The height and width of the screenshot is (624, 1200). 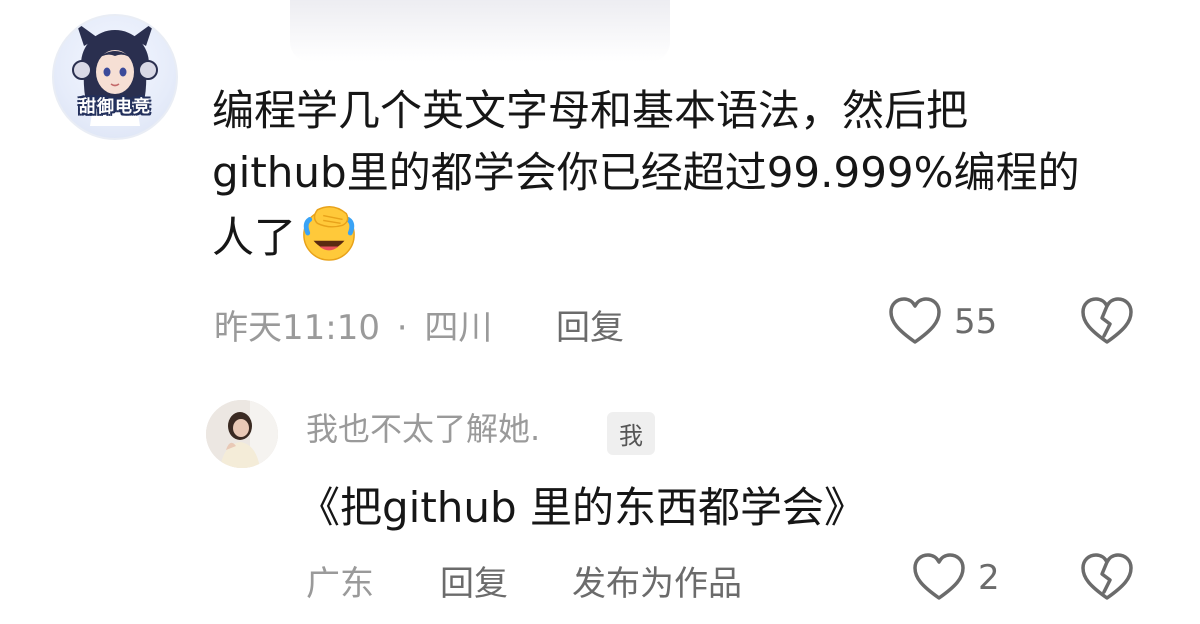 What do you see at coordinates (254, 237) in the screenshot?
I see `comment-line-3: 人了` at bounding box center [254, 237].